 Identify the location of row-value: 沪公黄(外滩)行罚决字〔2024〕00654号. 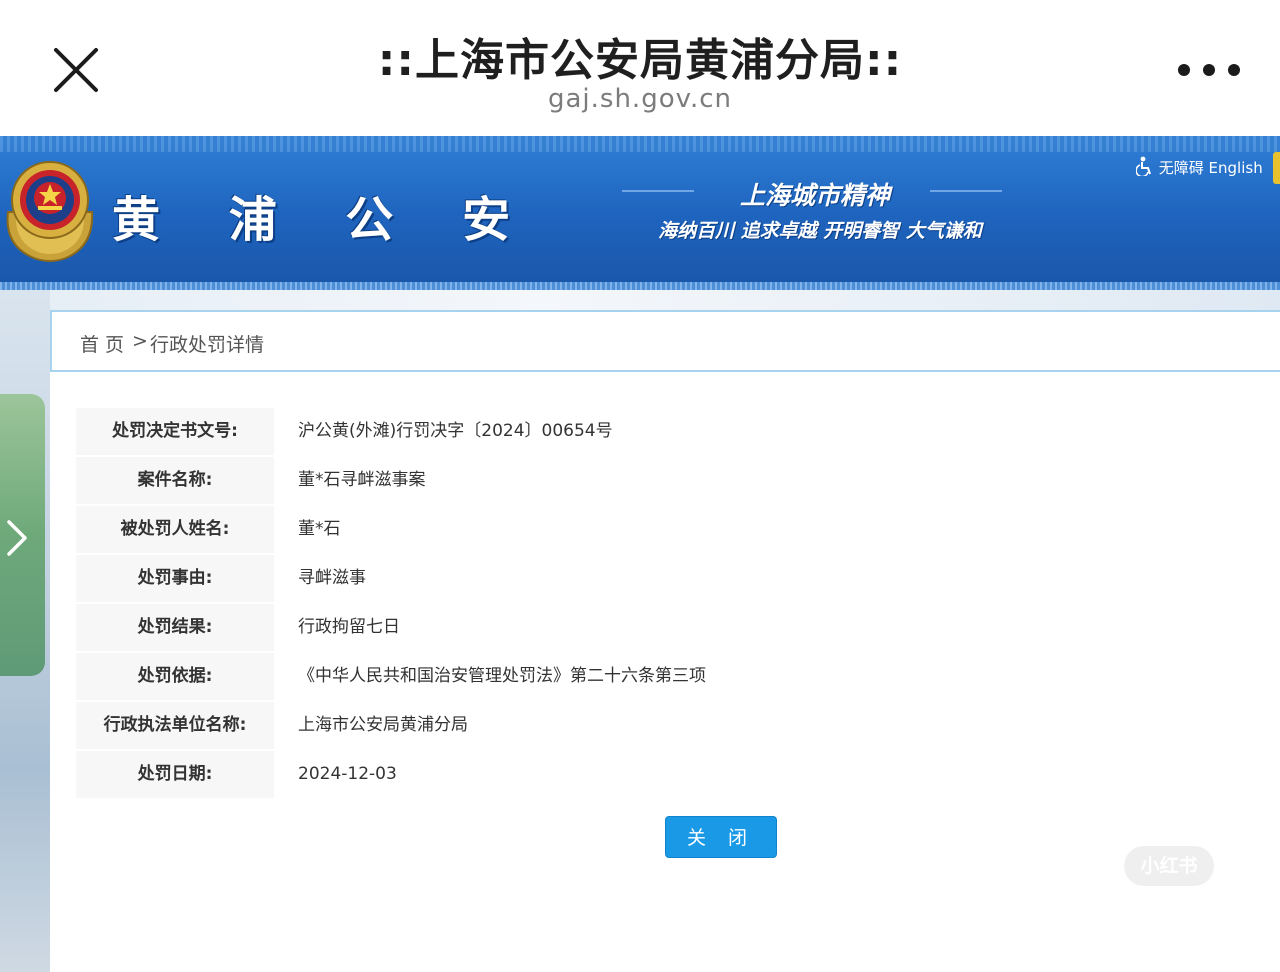
(455, 431).